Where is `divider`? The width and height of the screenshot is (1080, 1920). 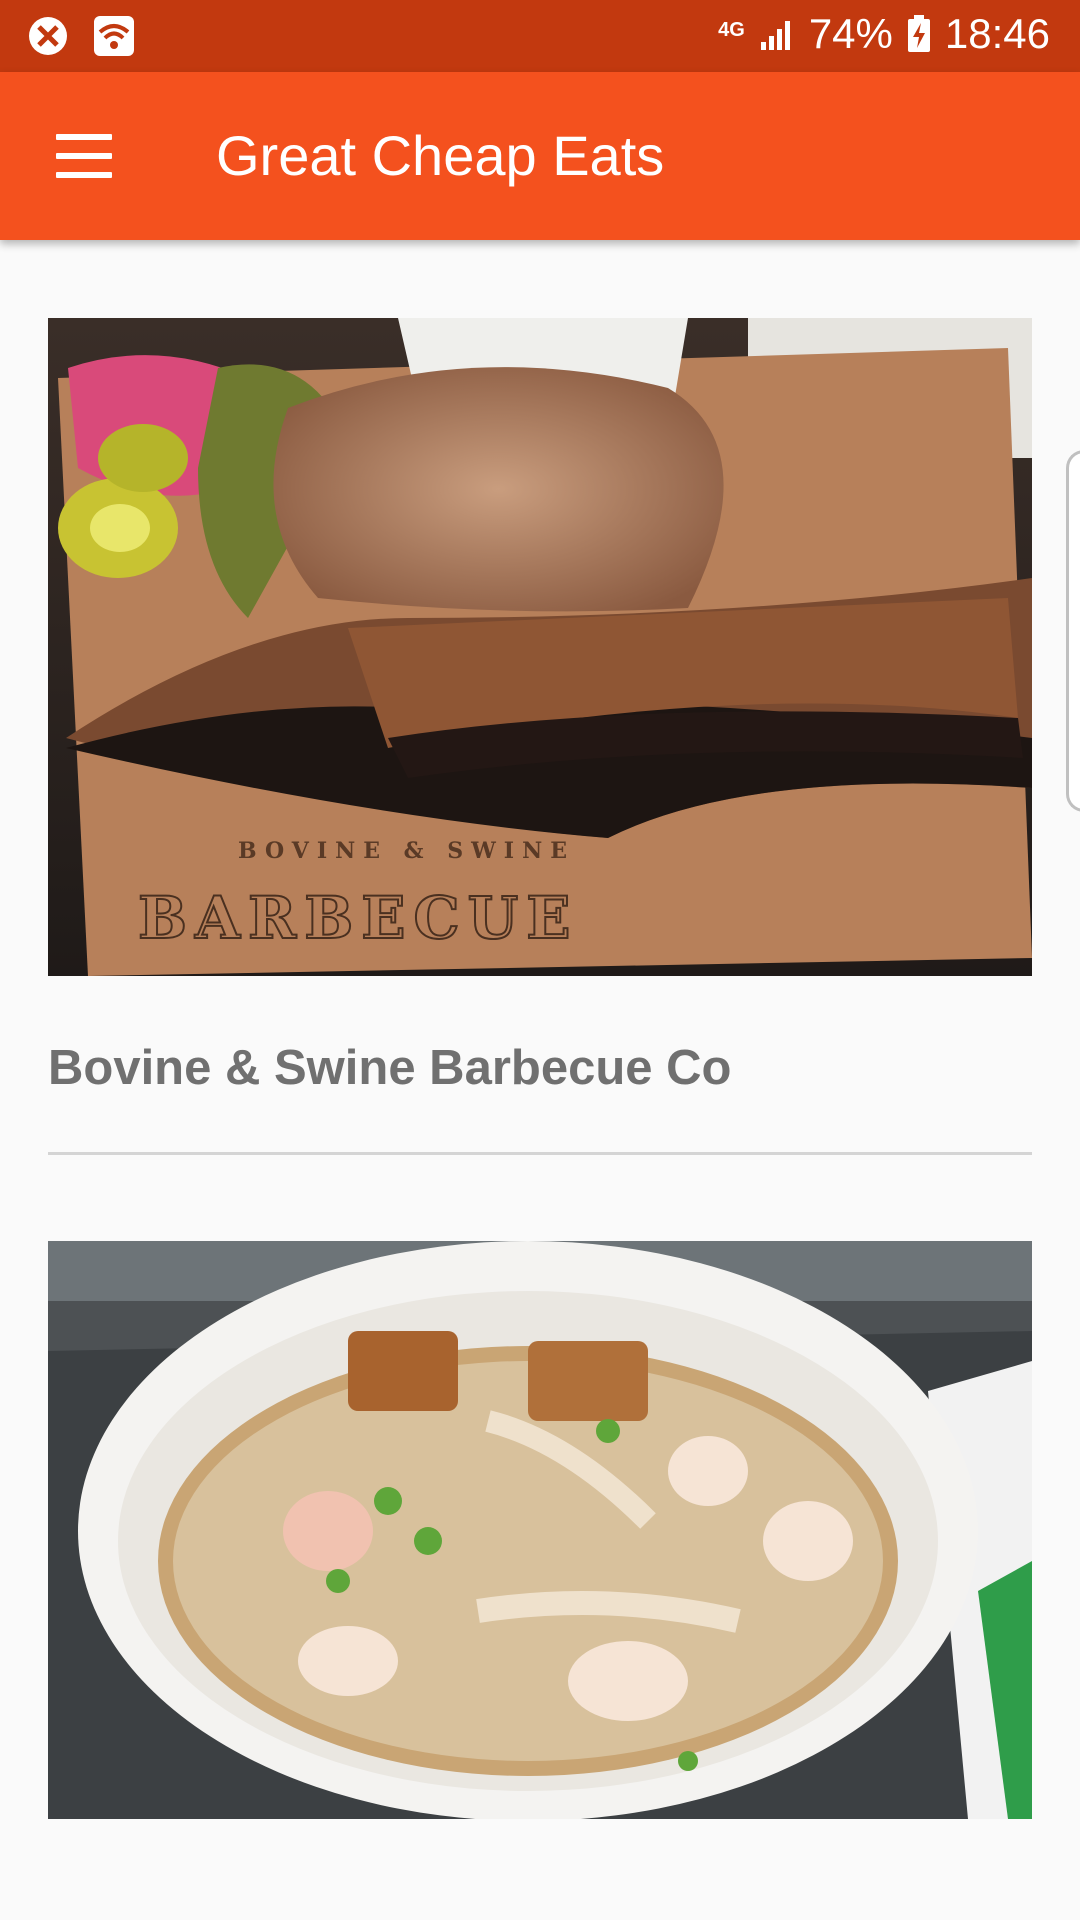
divider is located at coordinates (540, 1153).